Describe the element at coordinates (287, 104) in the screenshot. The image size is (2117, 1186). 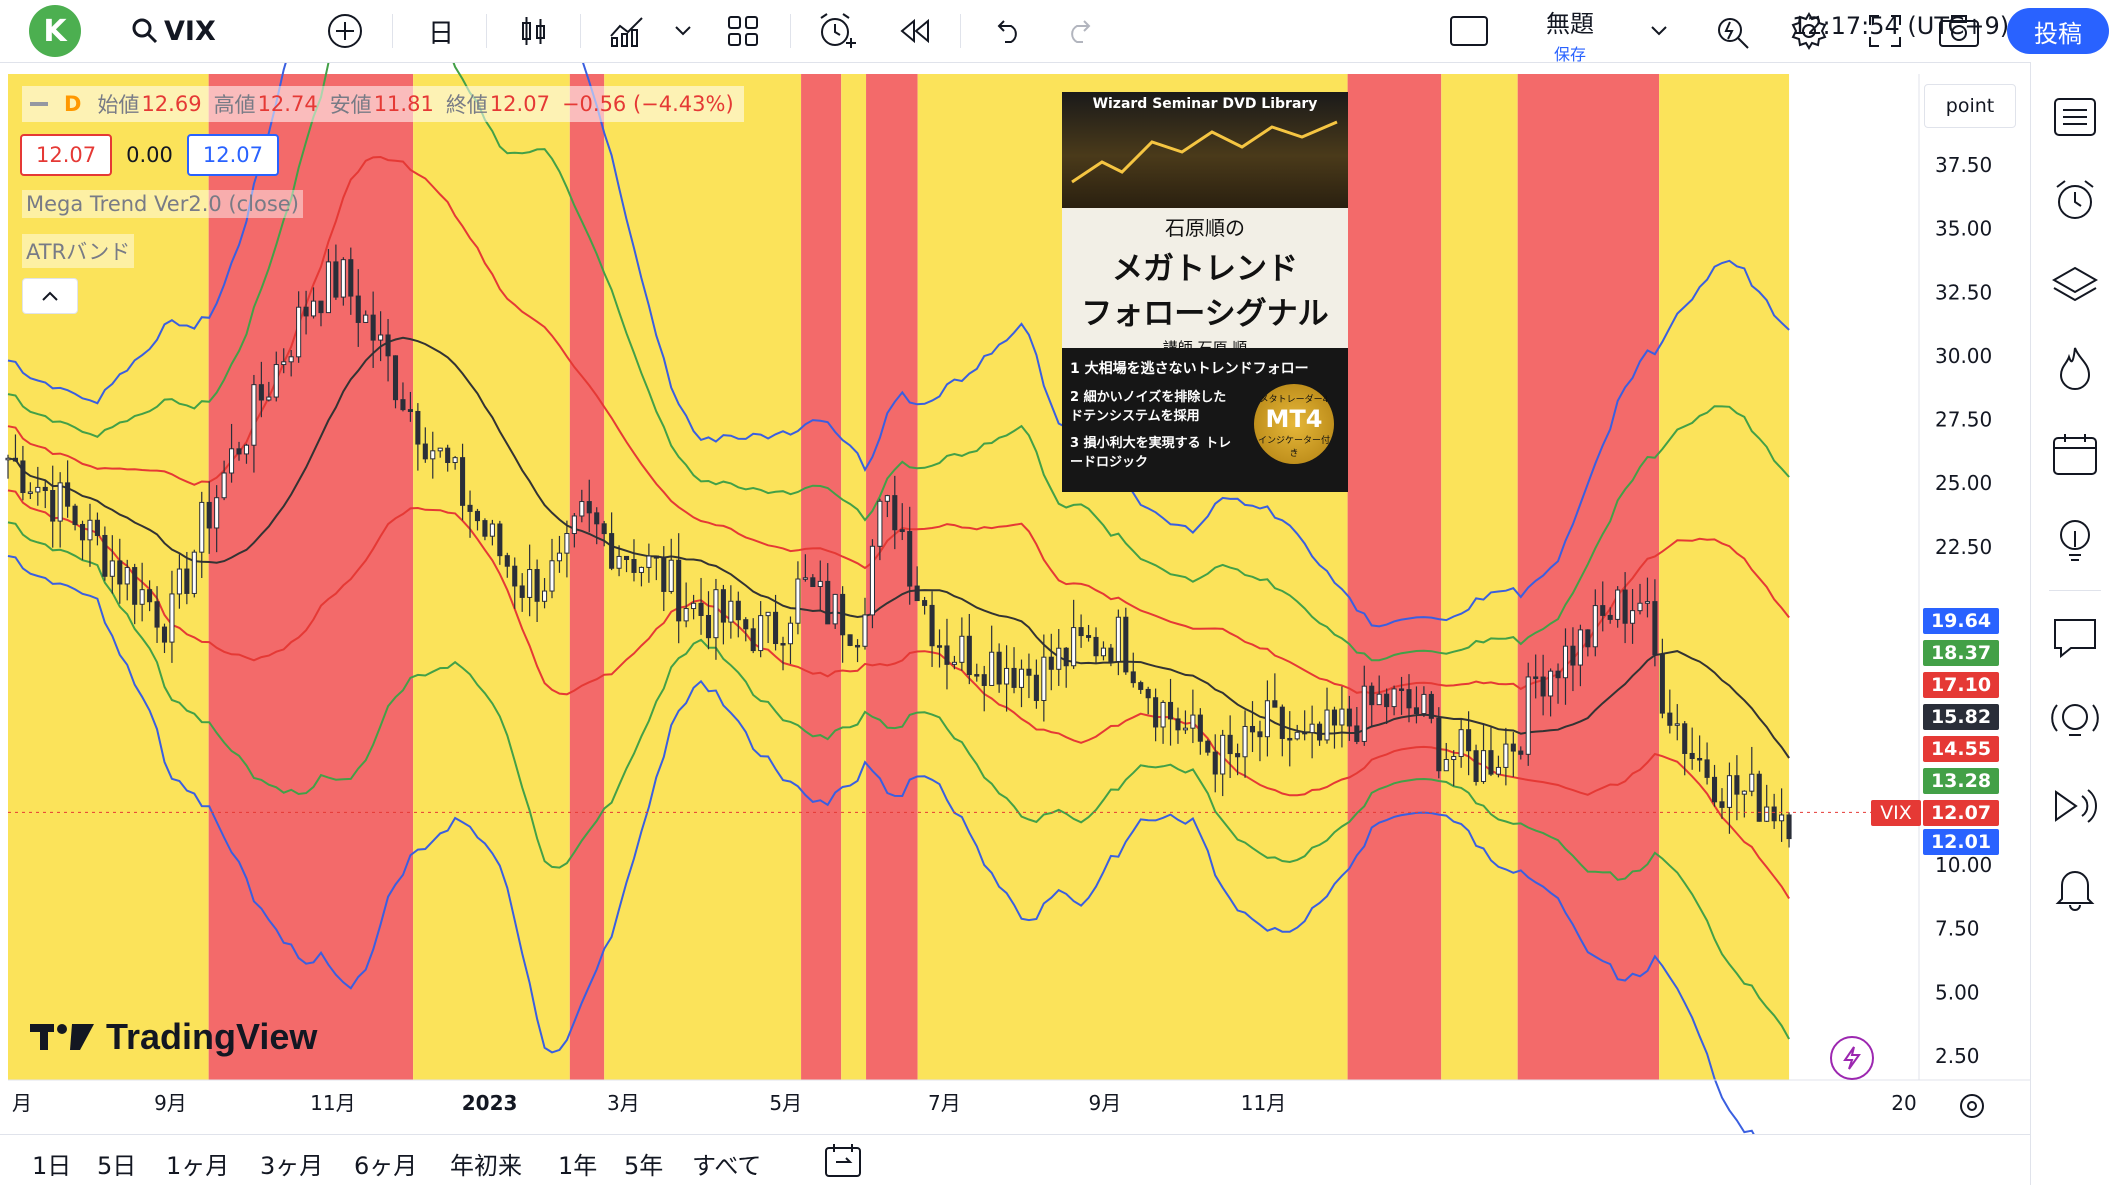
I see `high-value: 12.74` at that location.